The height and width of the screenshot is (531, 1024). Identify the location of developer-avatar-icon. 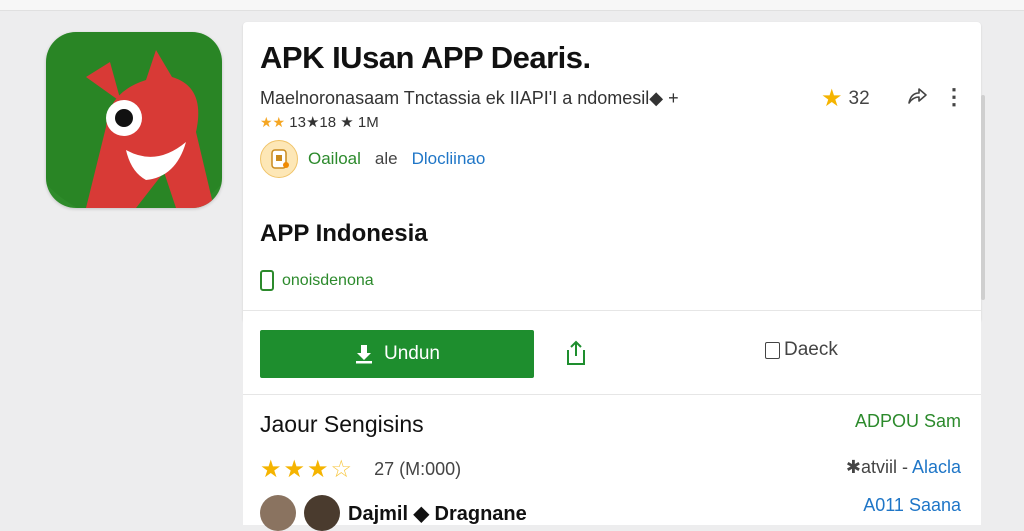
(279, 159).